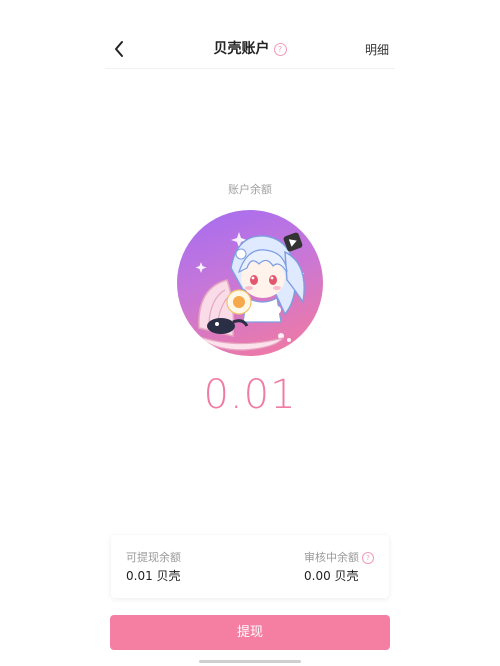  I want to click on reviewing-label-row: 审核中余额?, so click(339, 558).